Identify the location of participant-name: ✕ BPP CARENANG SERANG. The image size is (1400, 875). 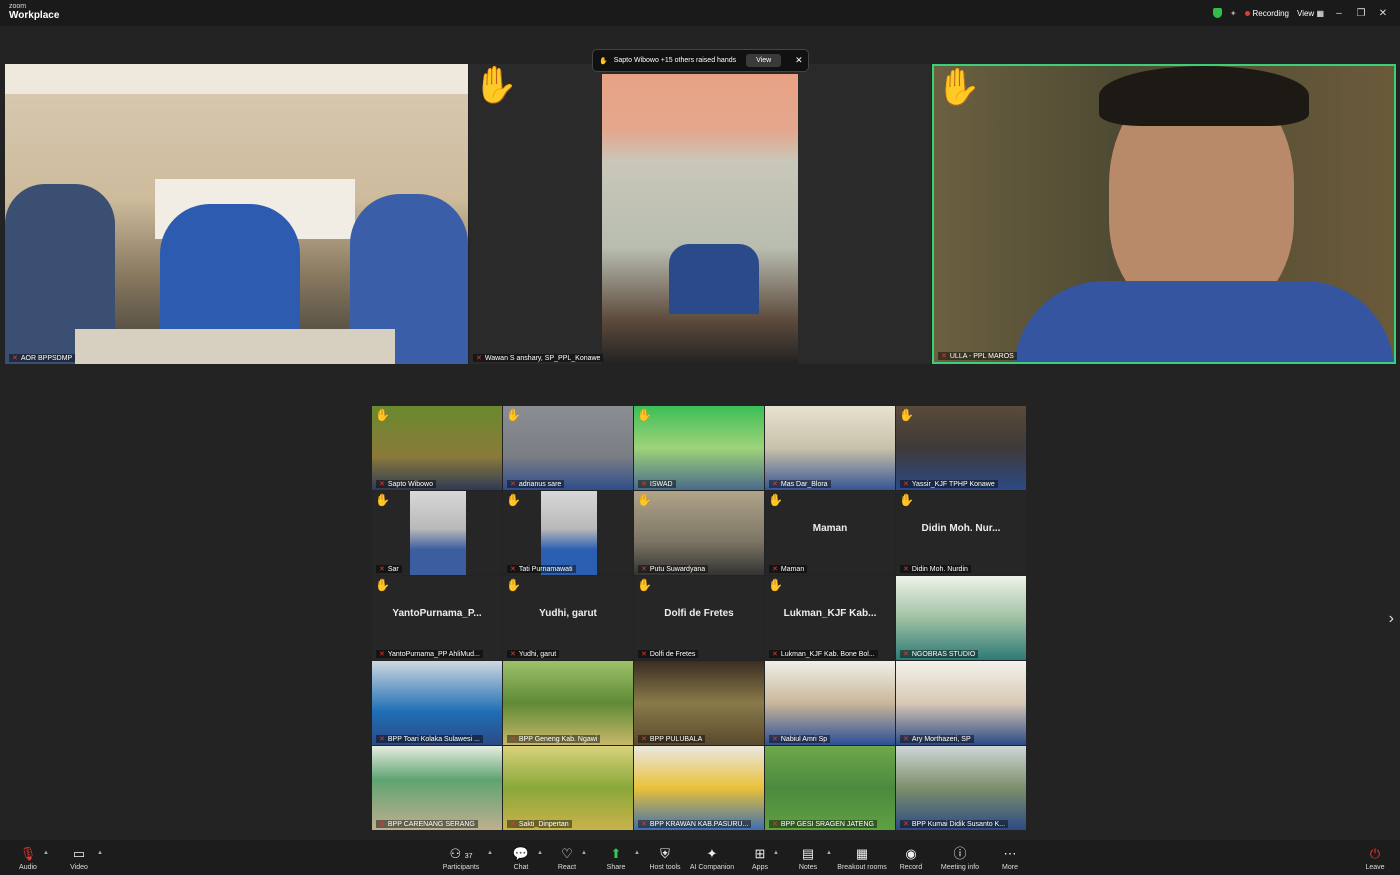
(427, 824).